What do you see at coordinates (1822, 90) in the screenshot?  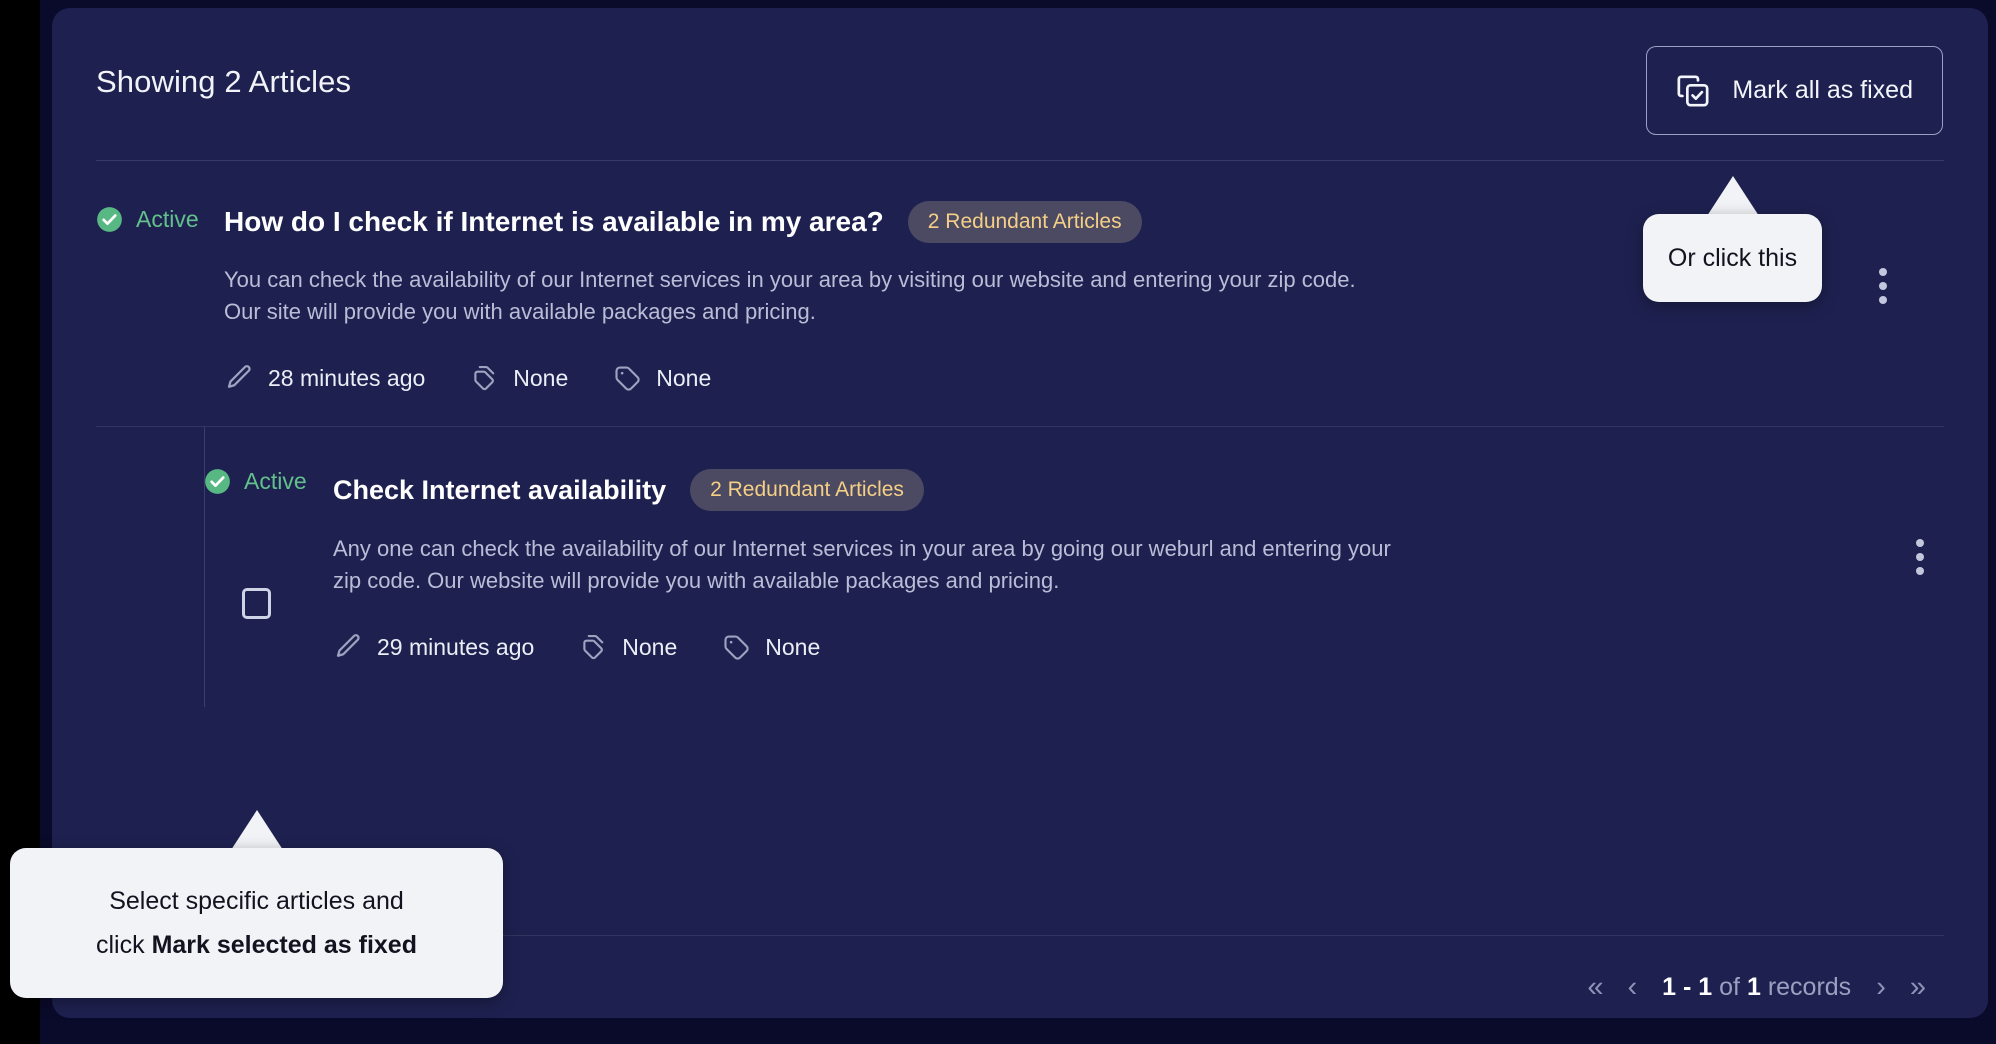 I see `mark-all-as-fixed-label: Mark all as fixed` at bounding box center [1822, 90].